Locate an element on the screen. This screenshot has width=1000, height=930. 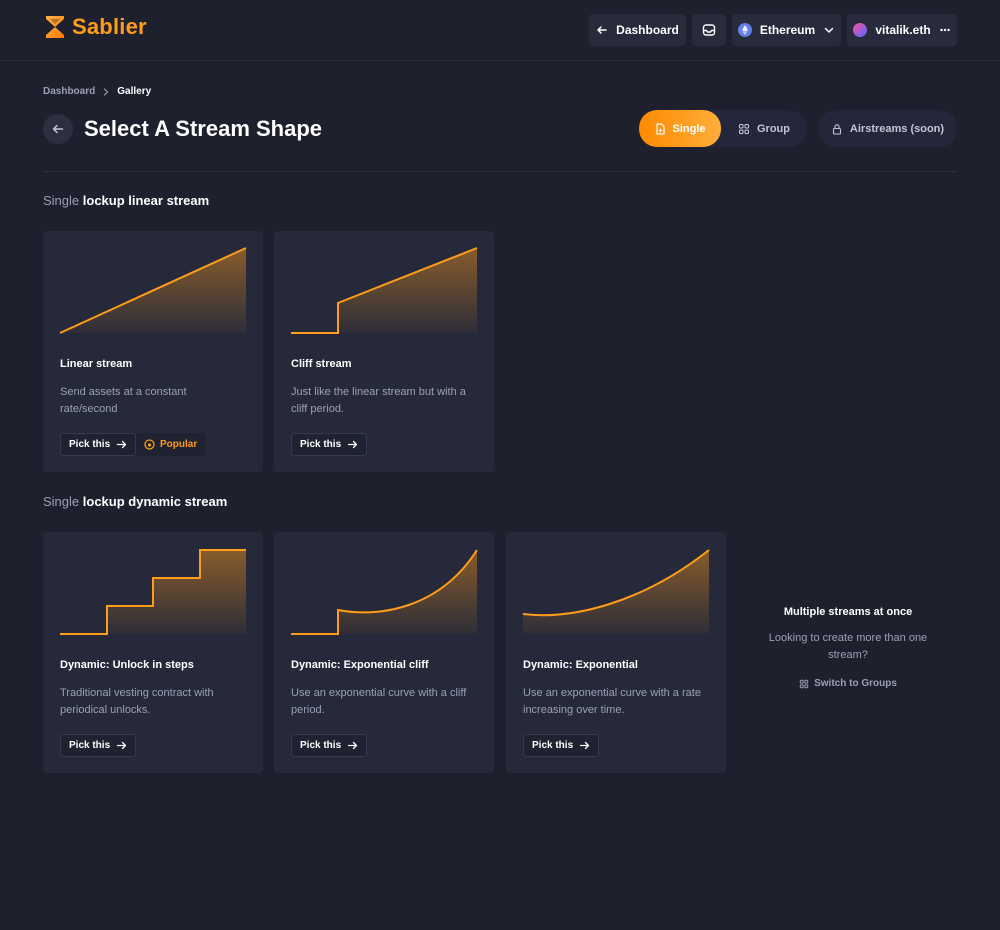
cliff-shape-icon is located at coordinates (384, 290).